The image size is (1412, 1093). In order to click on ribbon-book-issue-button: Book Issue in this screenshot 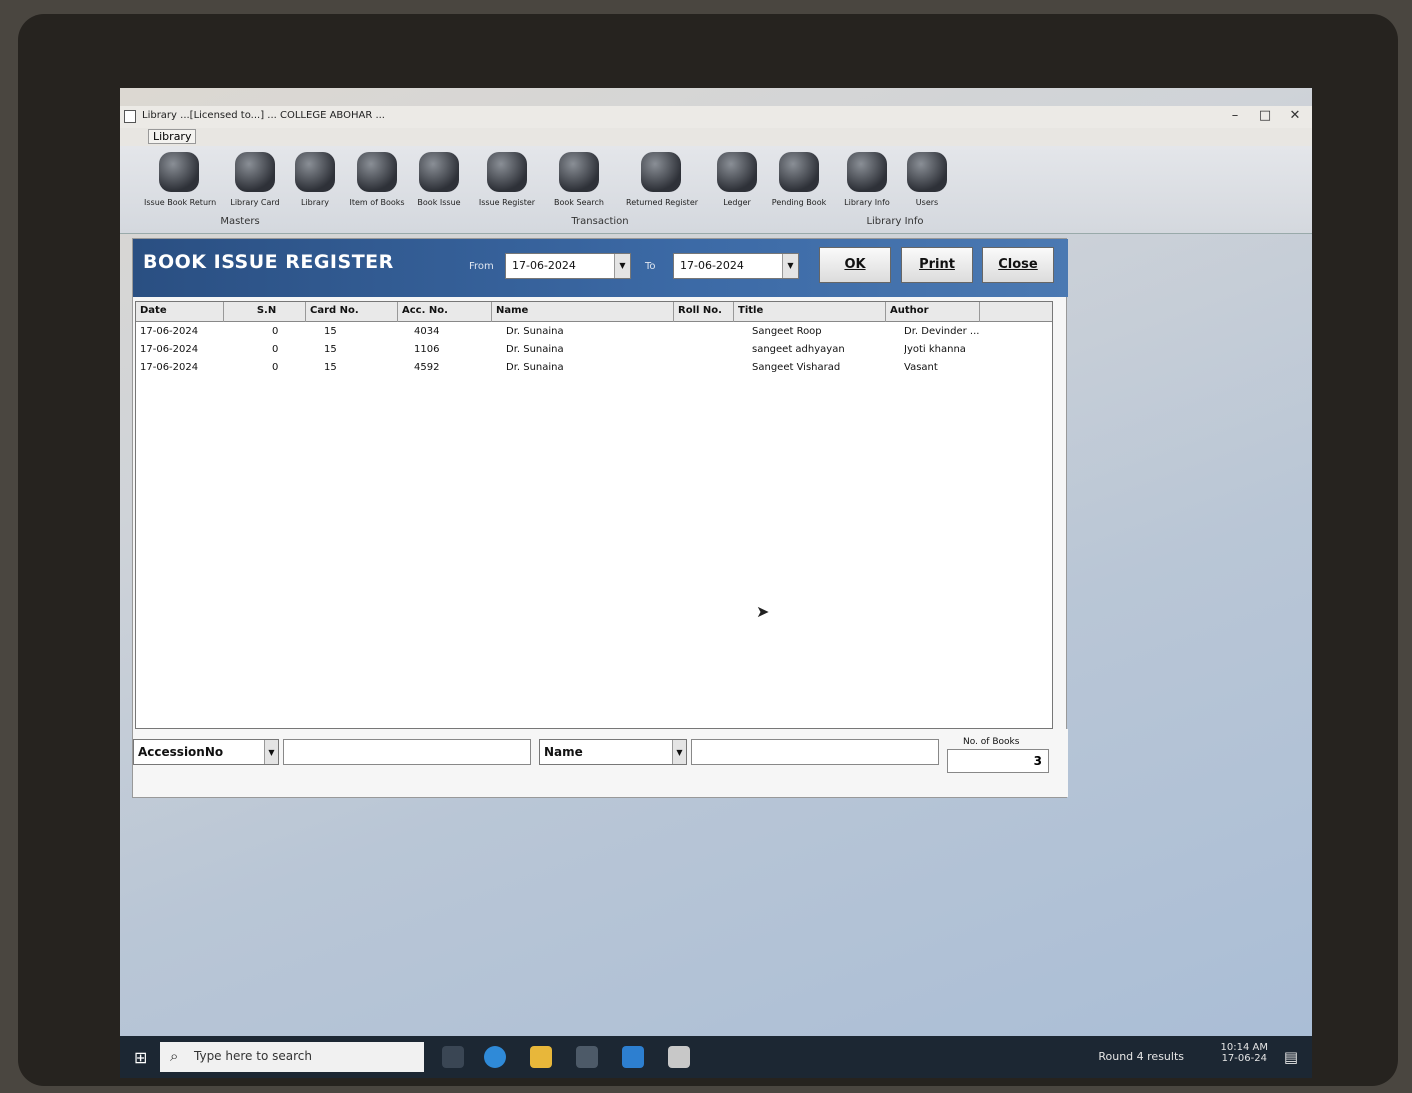, I will do `click(439, 179)`.